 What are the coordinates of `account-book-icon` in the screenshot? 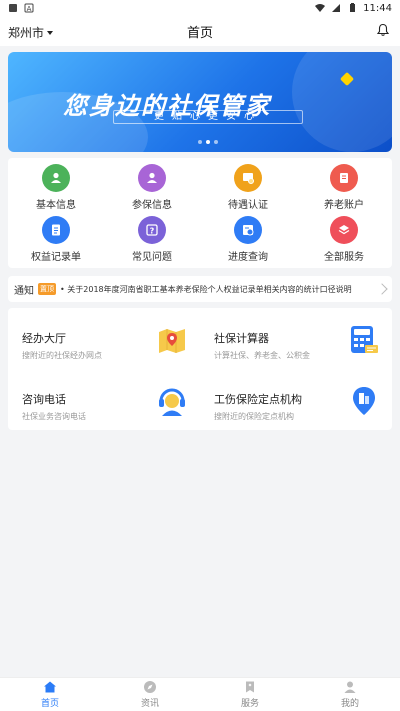 It's located at (344, 178).